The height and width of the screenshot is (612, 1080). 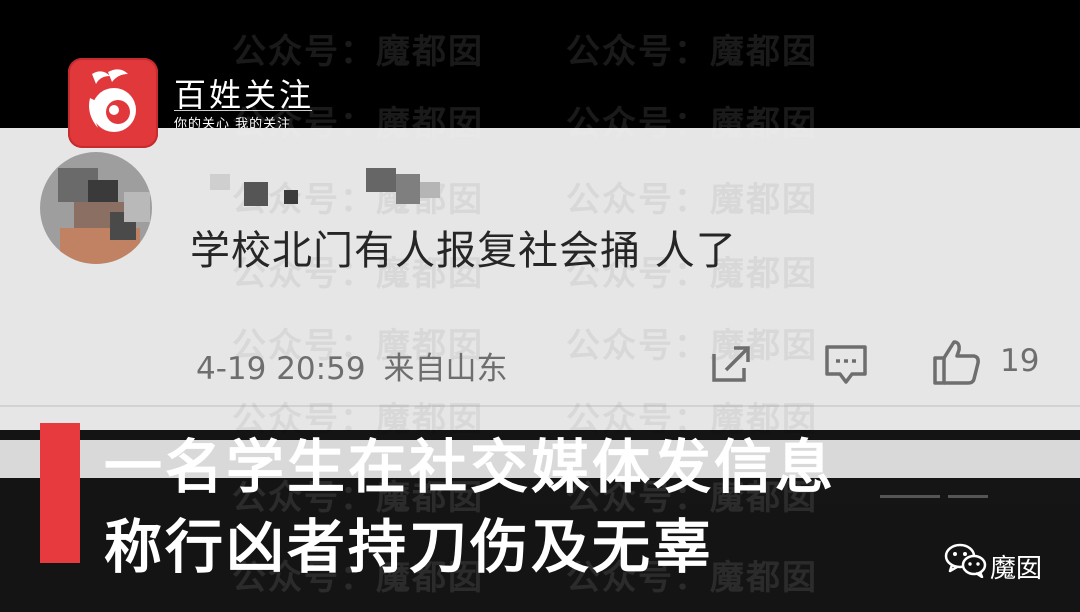 I want to click on like-count: 19, so click(x=1020, y=361).